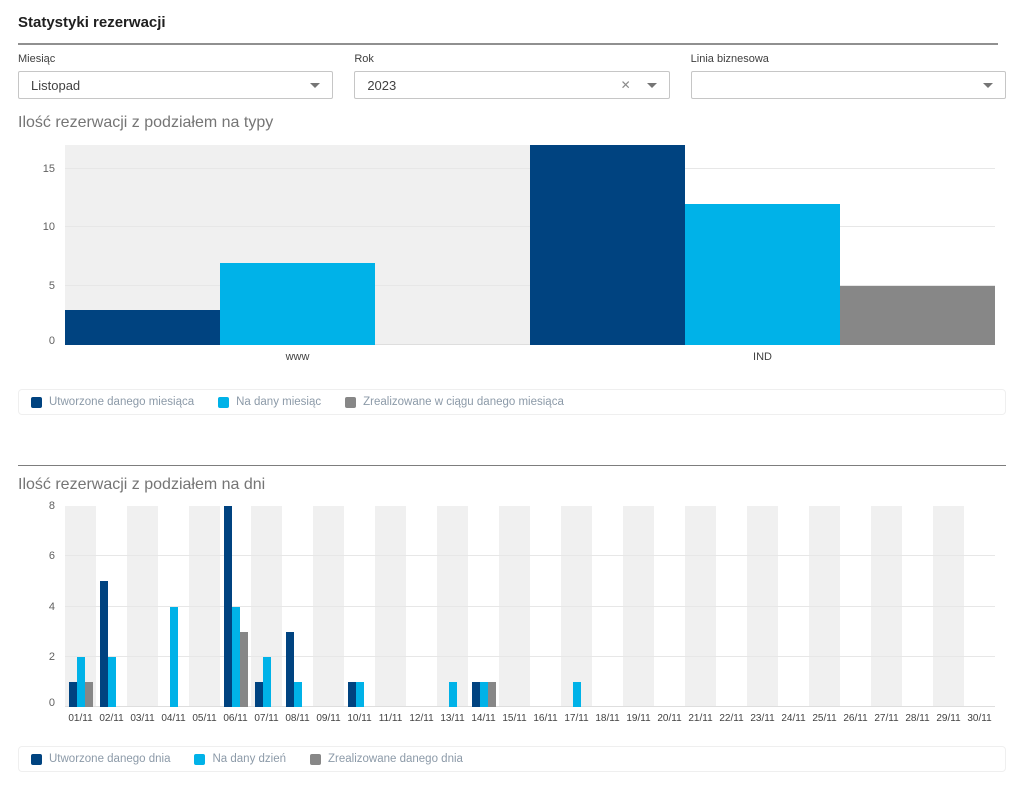 Image resolution: width=1024 pixels, height=808 pixels. Describe the element at coordinates (848, 85) in the screenshot. I see `business-line-select` at that location.